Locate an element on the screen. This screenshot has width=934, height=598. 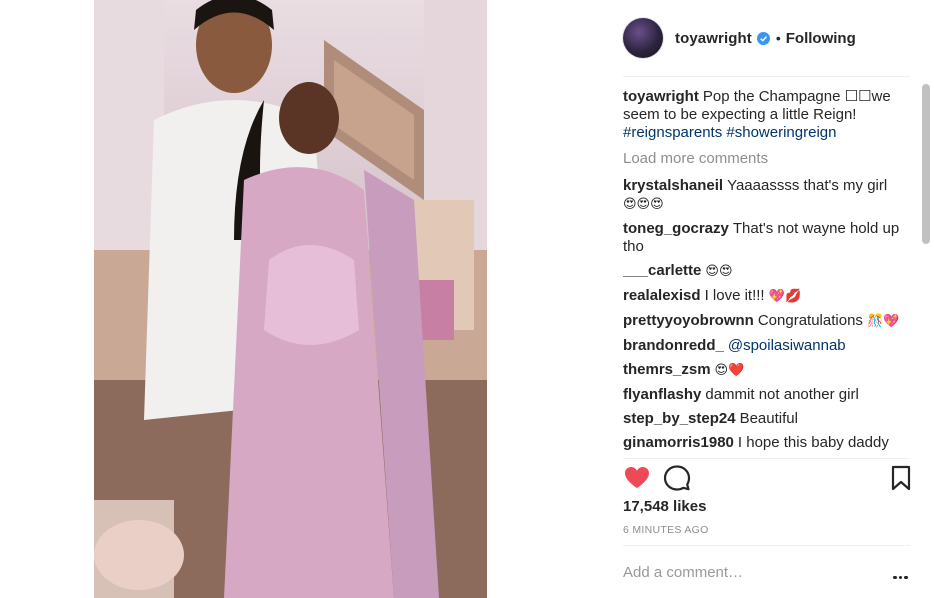
list-item: ___carlette 😍😍 is located at coordinates (768, 271).